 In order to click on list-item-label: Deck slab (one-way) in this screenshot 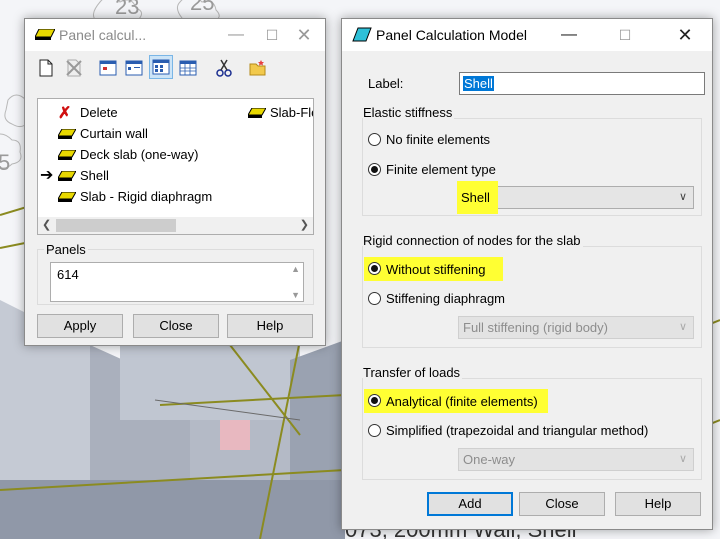, I will do `click(139, 154)`.